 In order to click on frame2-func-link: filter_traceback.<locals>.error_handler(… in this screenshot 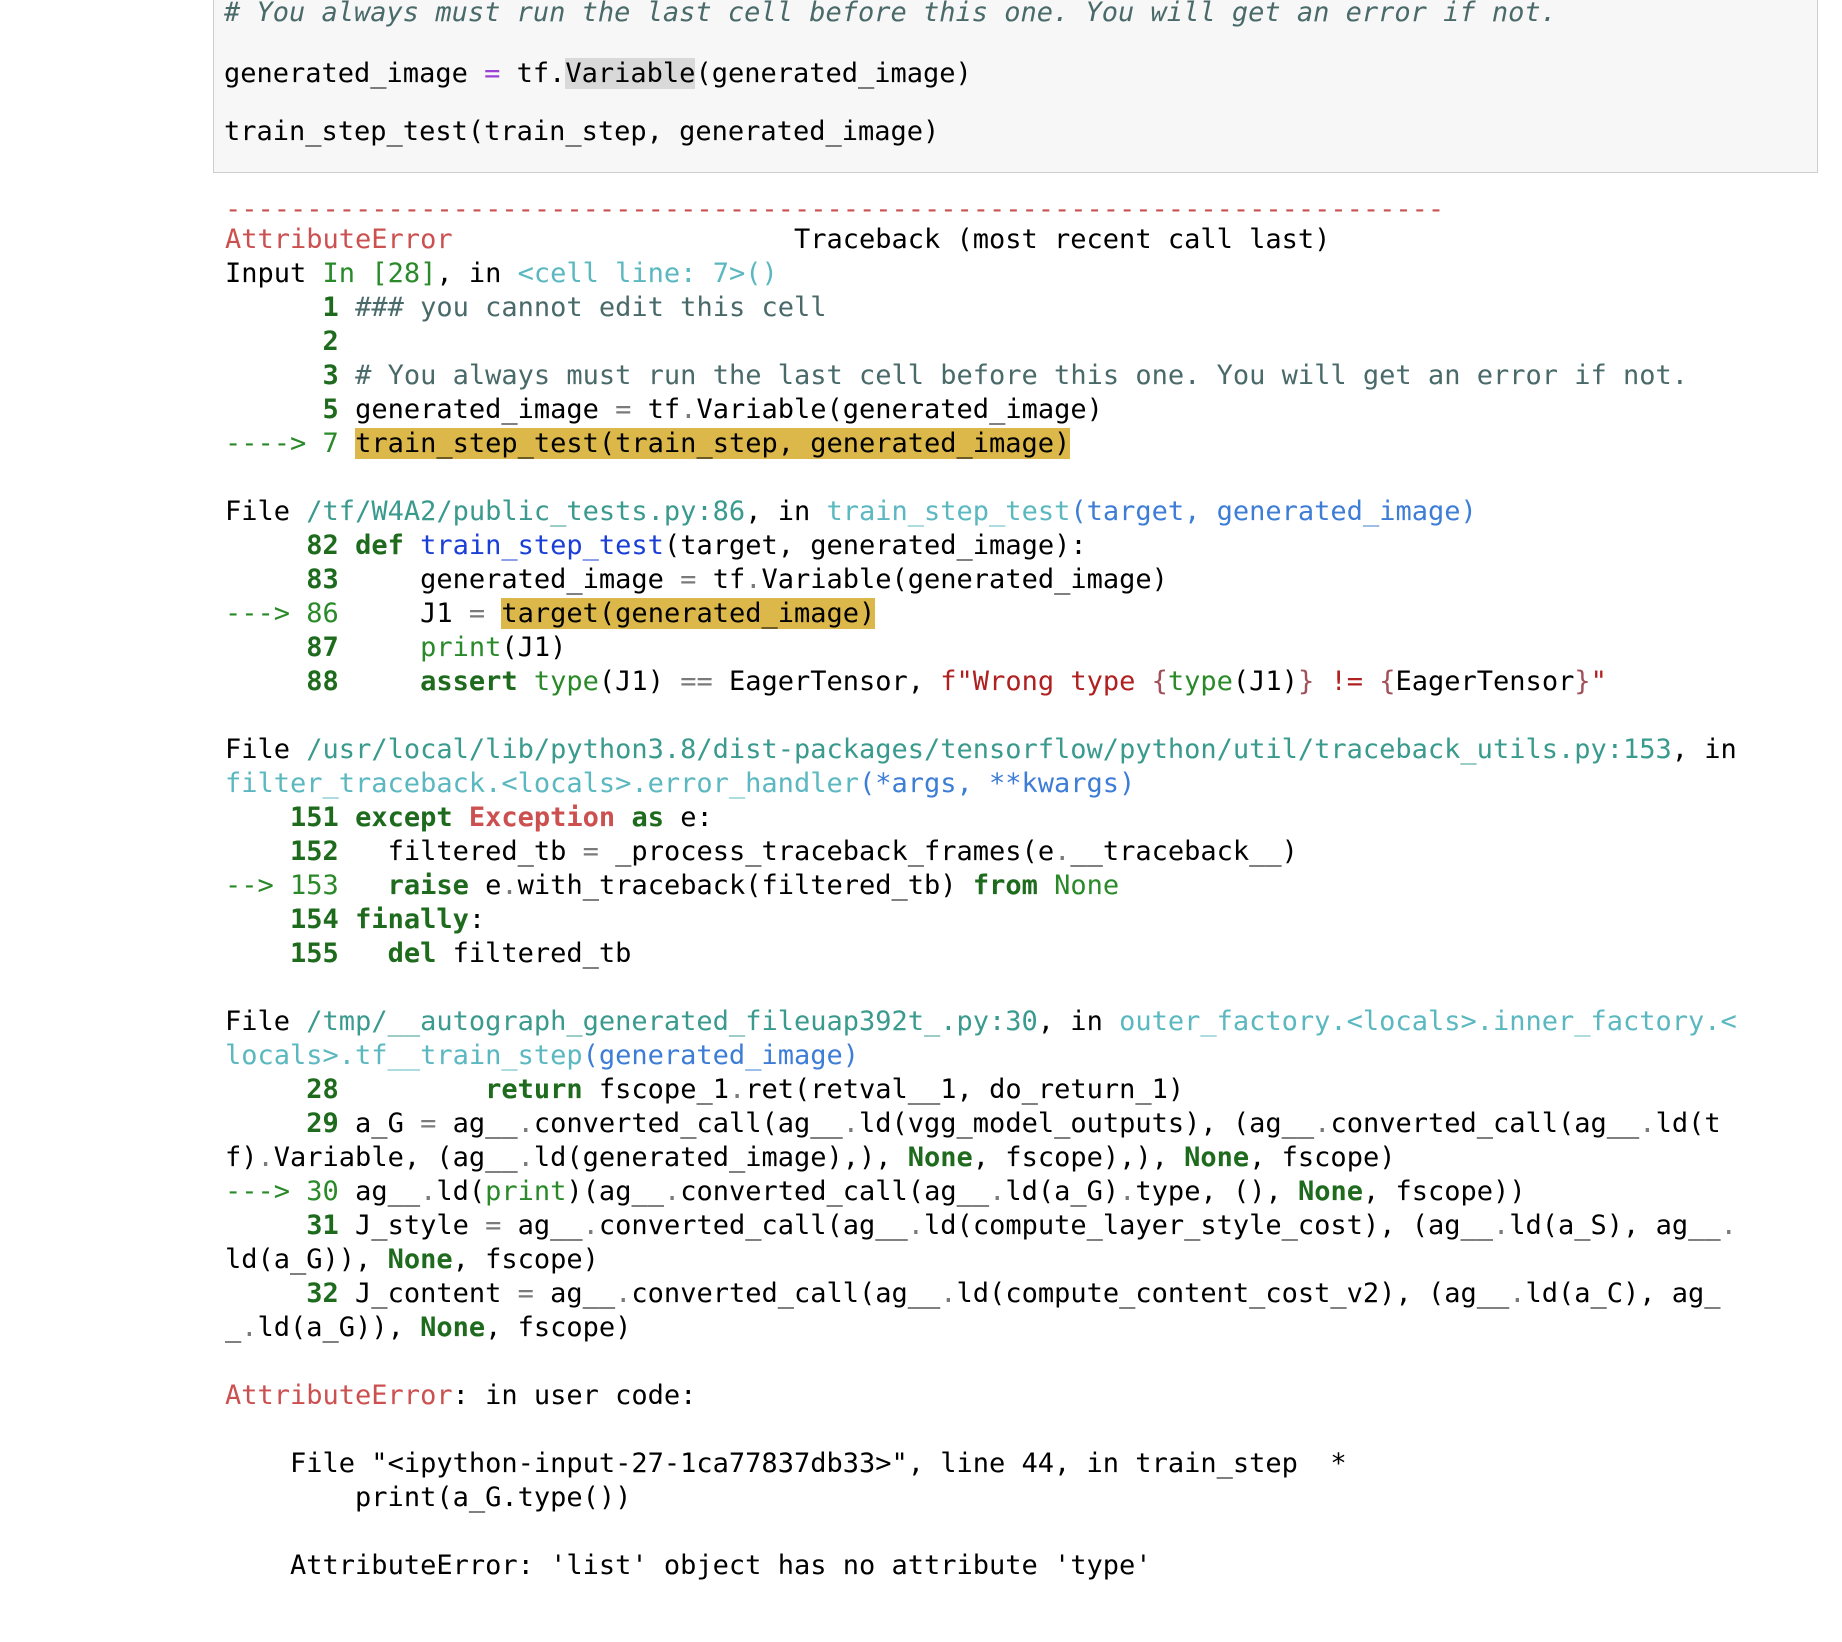, I will do `click(680, 783)`.